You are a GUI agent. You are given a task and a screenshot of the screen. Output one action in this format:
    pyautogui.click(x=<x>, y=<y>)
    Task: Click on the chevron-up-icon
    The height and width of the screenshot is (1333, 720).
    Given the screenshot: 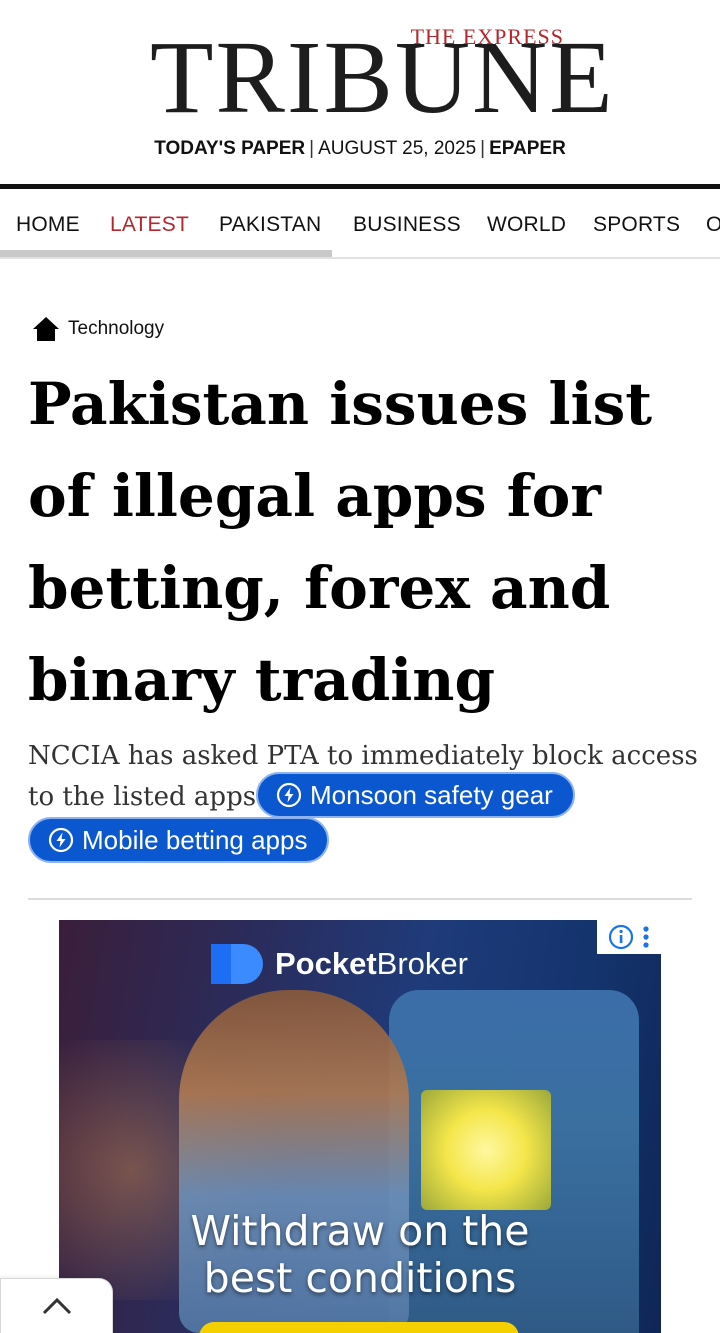 What is the action you would take?
    pyautogui.click(x=56, y=1306)
    